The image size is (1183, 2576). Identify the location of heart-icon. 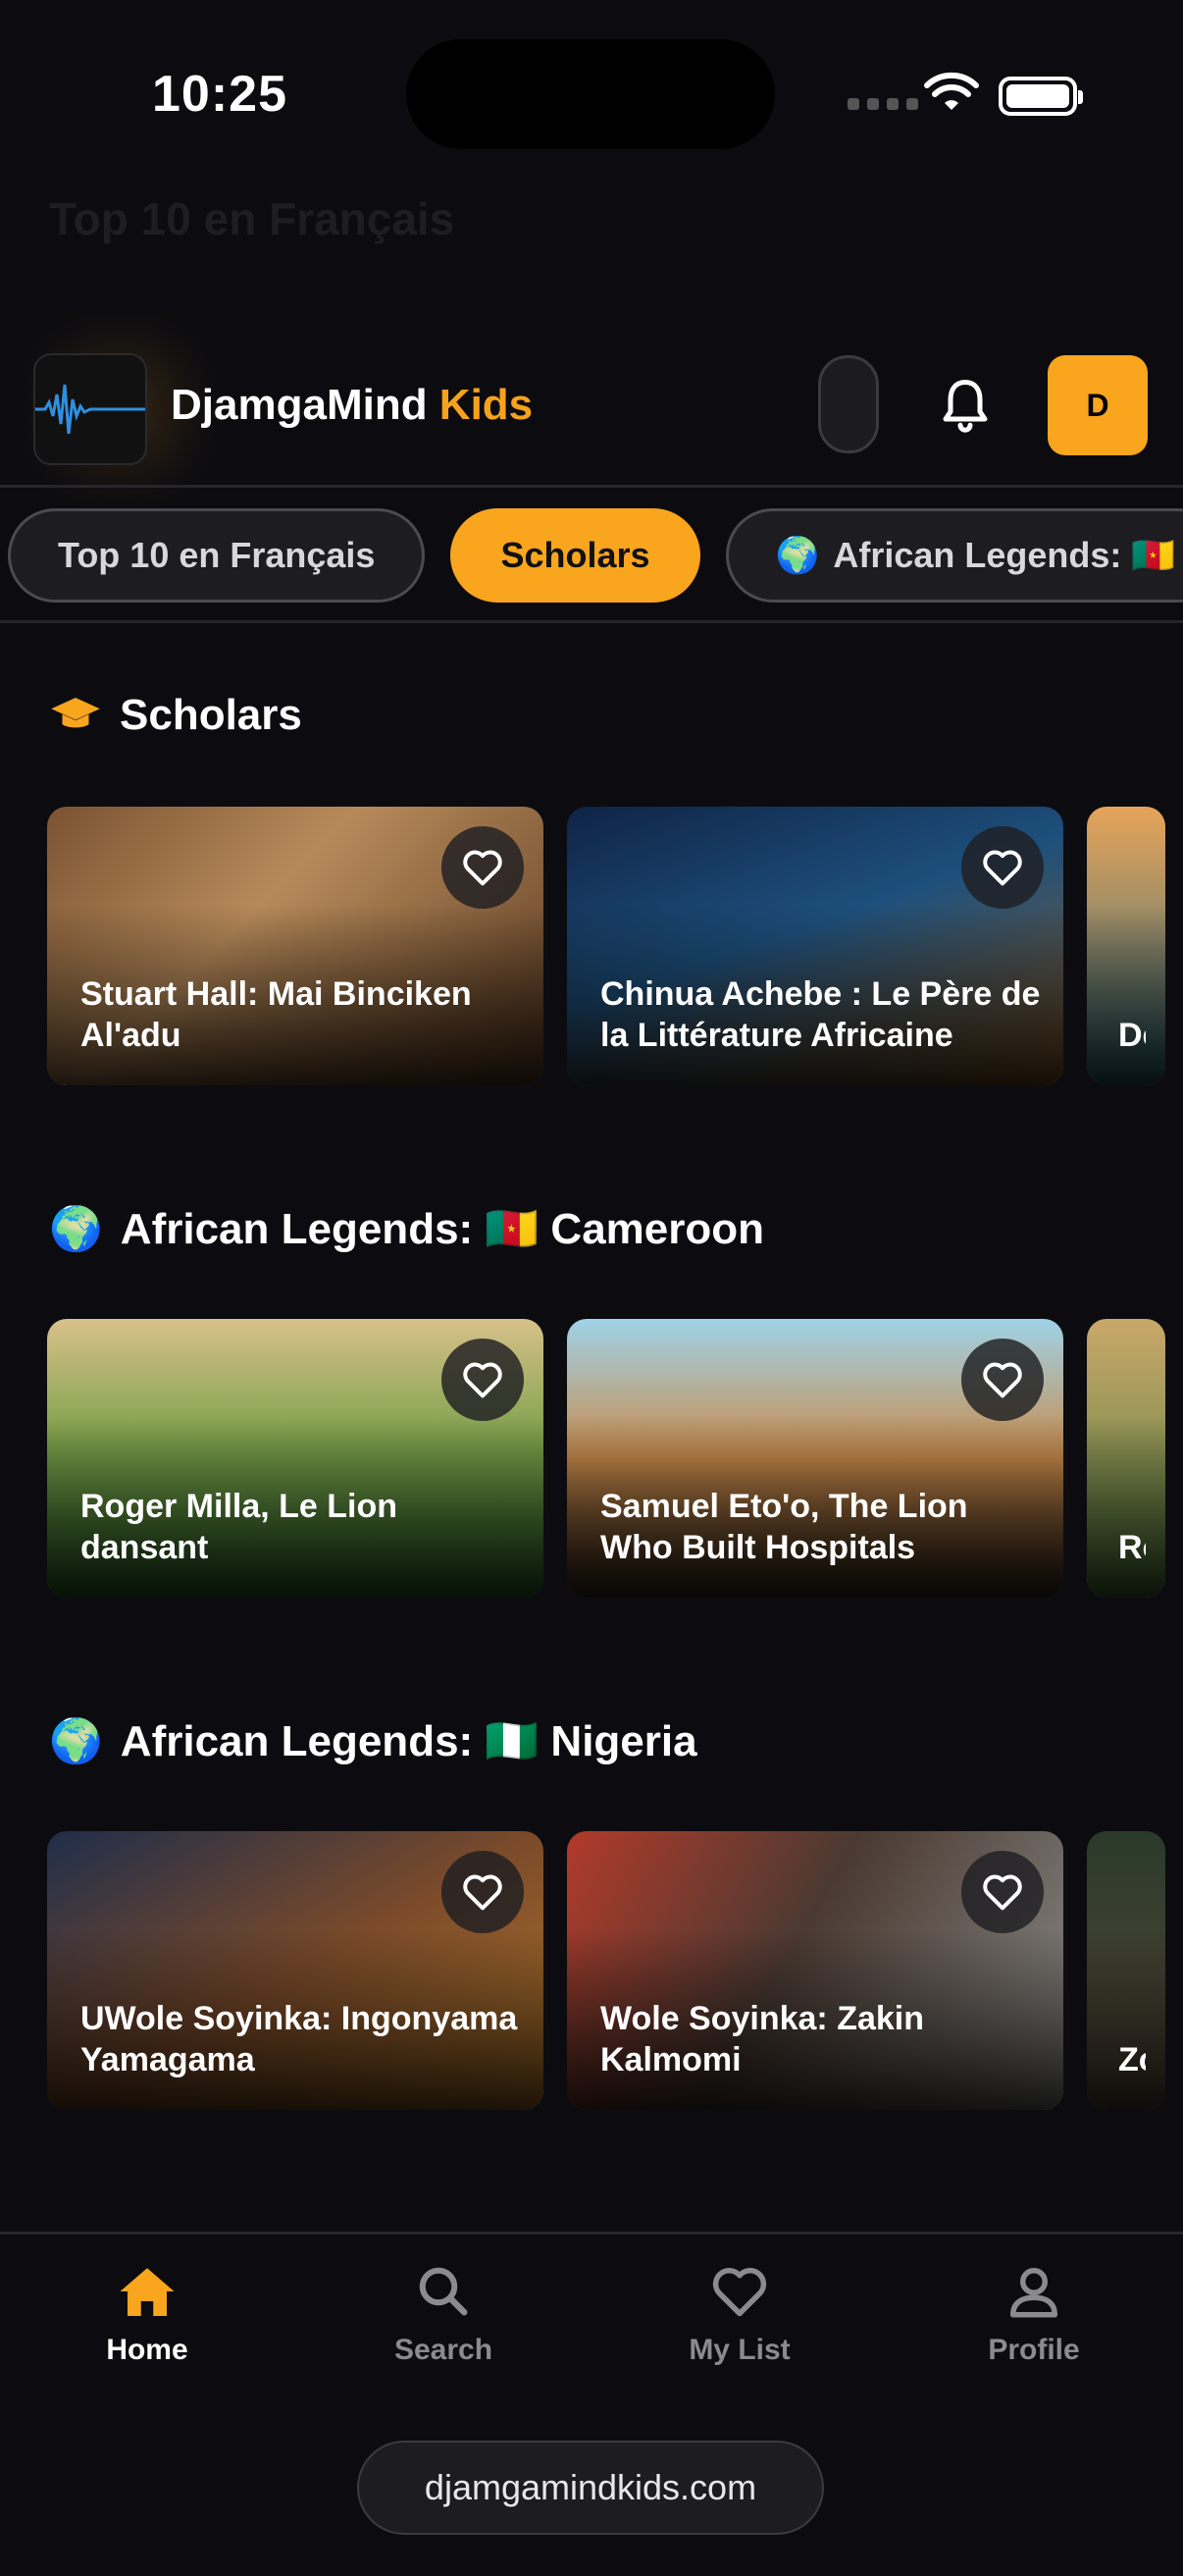
(739, 2292).